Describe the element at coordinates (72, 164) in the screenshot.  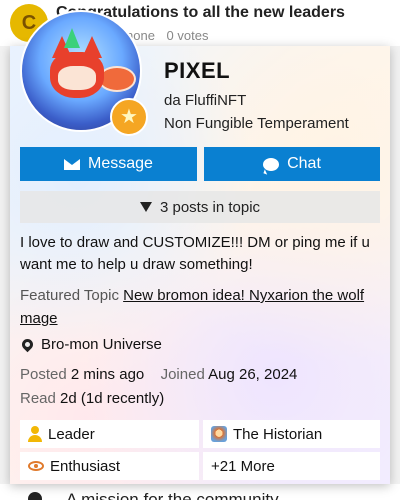
I see `envelope-icon` at that location.